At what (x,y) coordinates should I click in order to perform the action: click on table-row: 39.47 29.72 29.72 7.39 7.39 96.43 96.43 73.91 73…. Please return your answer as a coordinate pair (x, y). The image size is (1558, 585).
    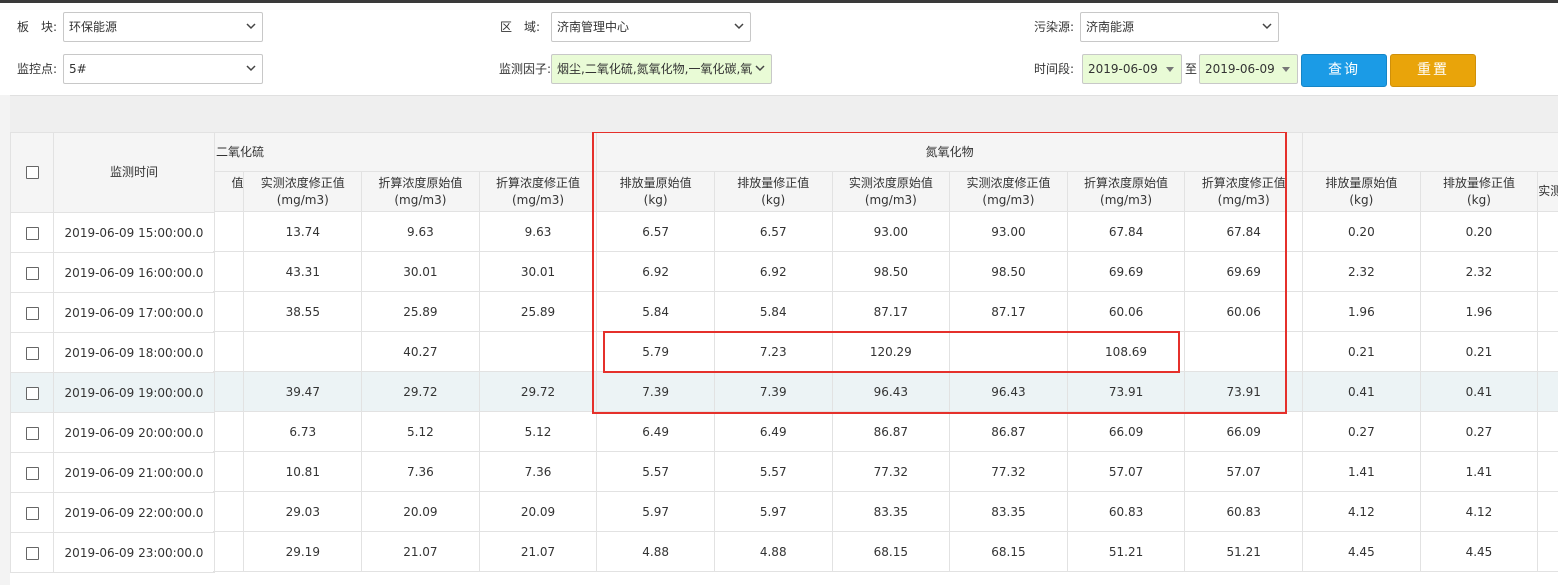
    Looking at the image, I should click on (885, 391).